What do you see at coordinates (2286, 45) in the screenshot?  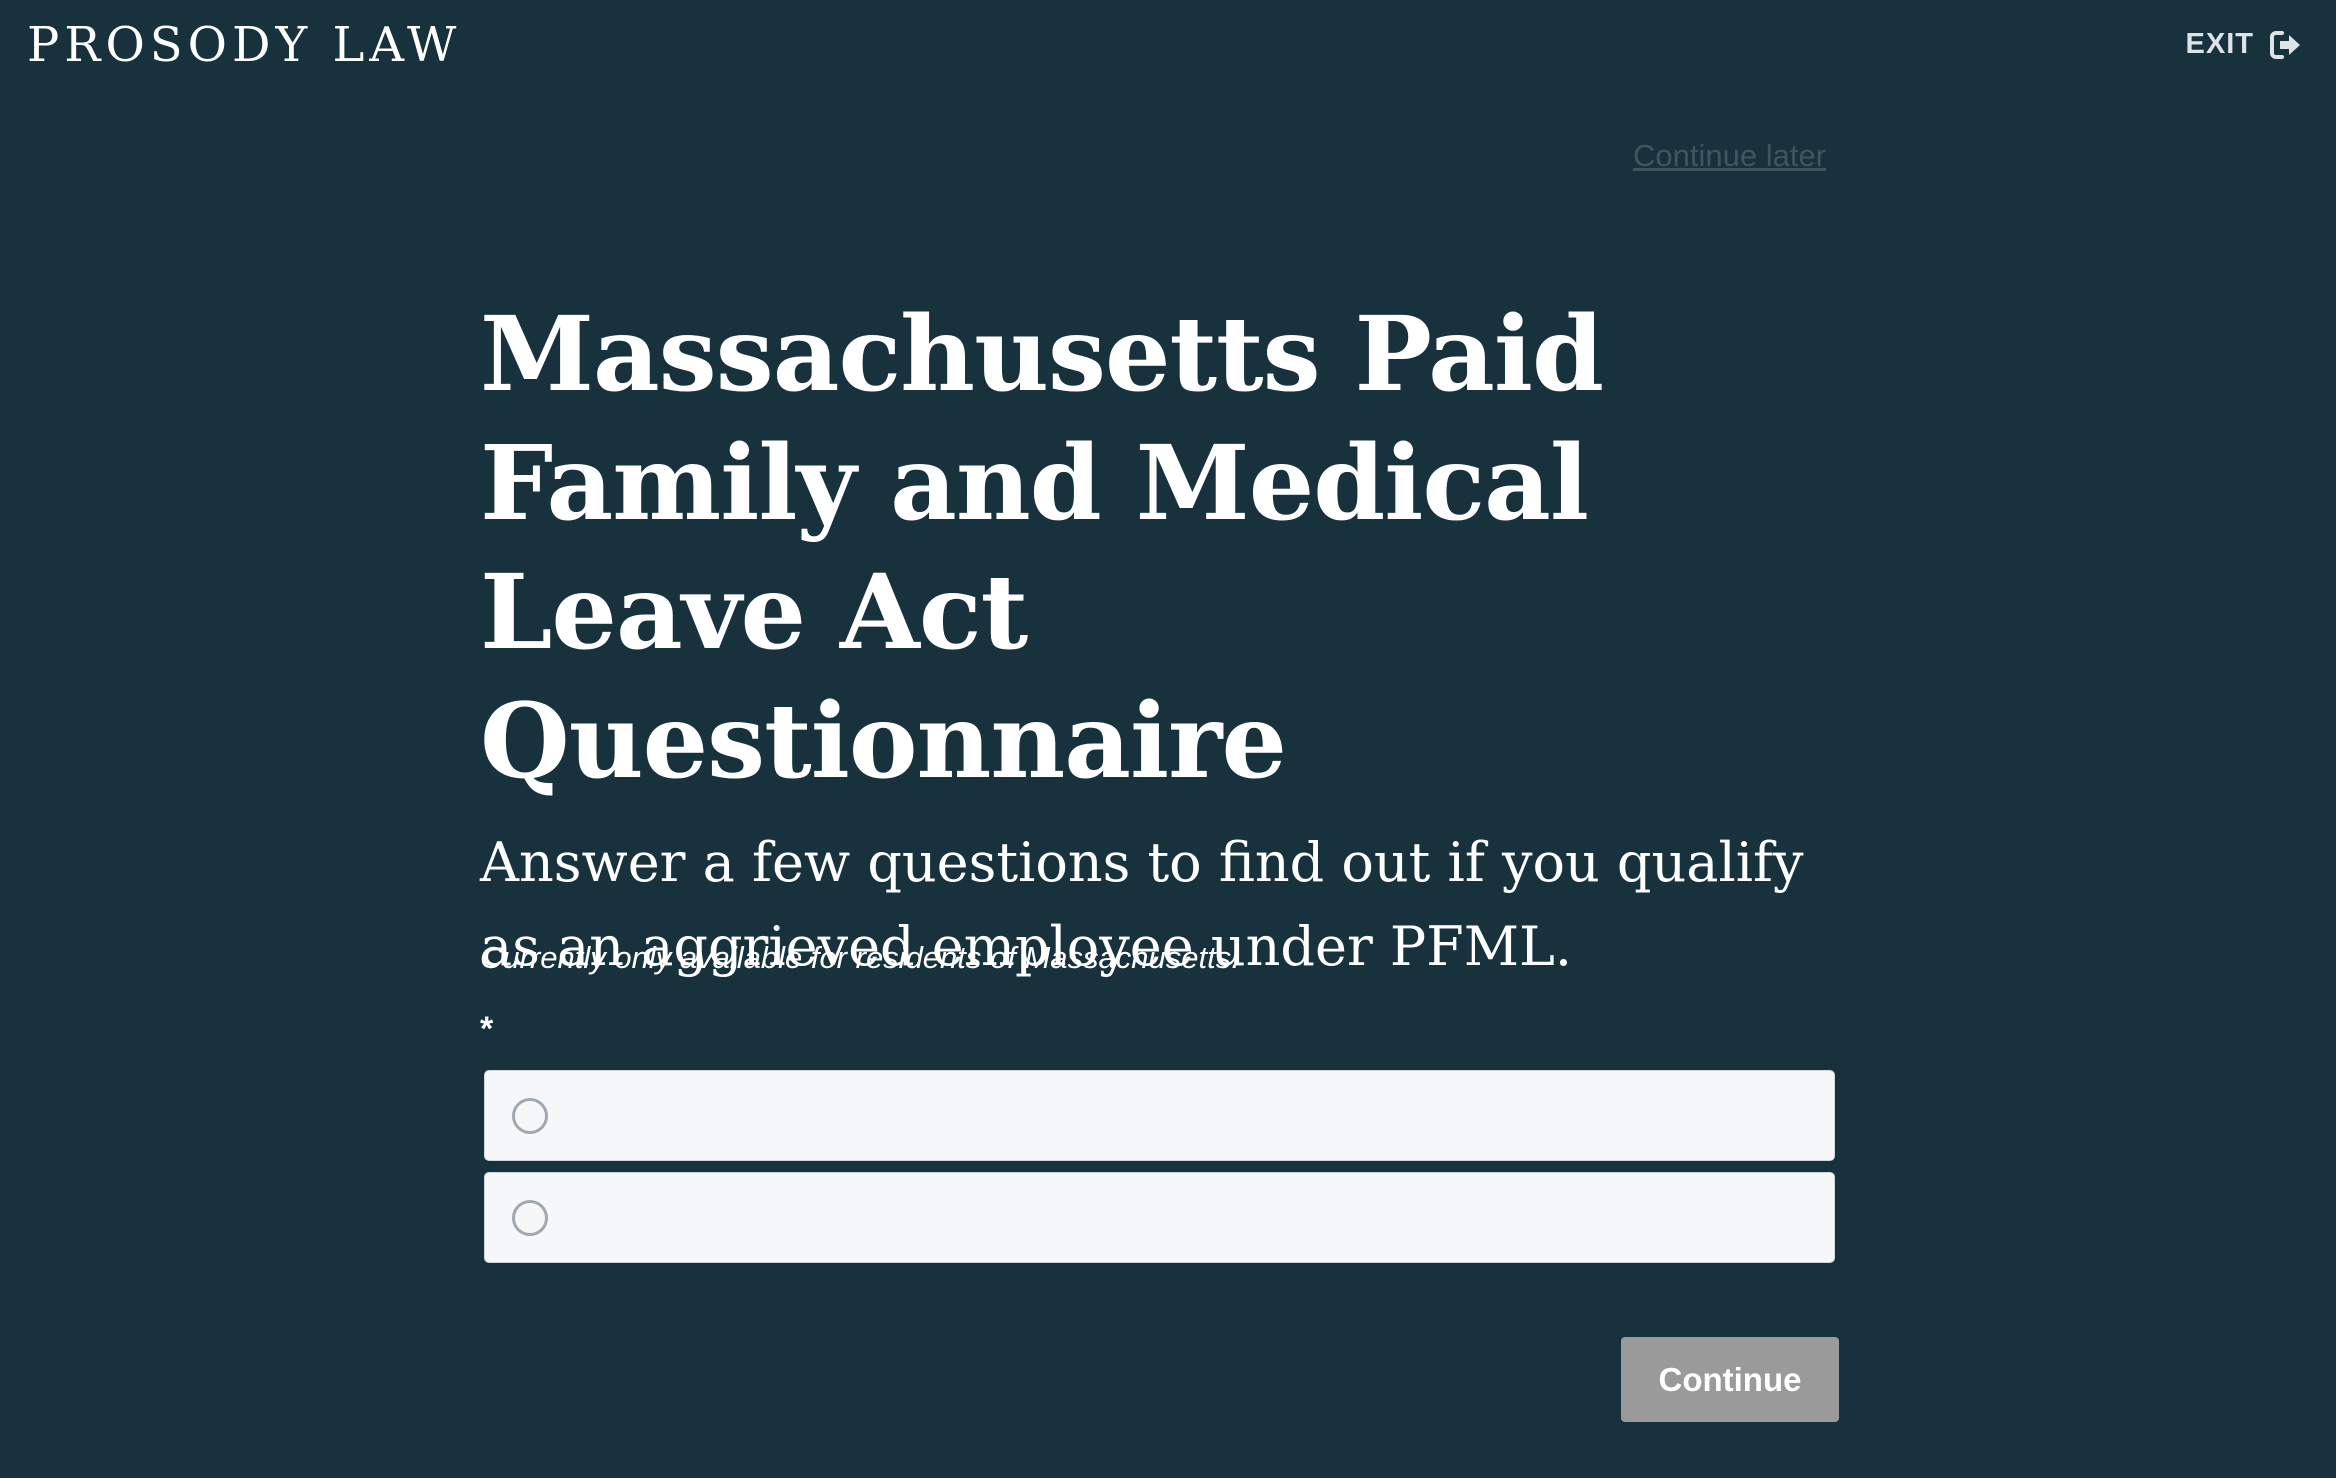 I see `sign-out-icon` at bounding box center [2286, 45].